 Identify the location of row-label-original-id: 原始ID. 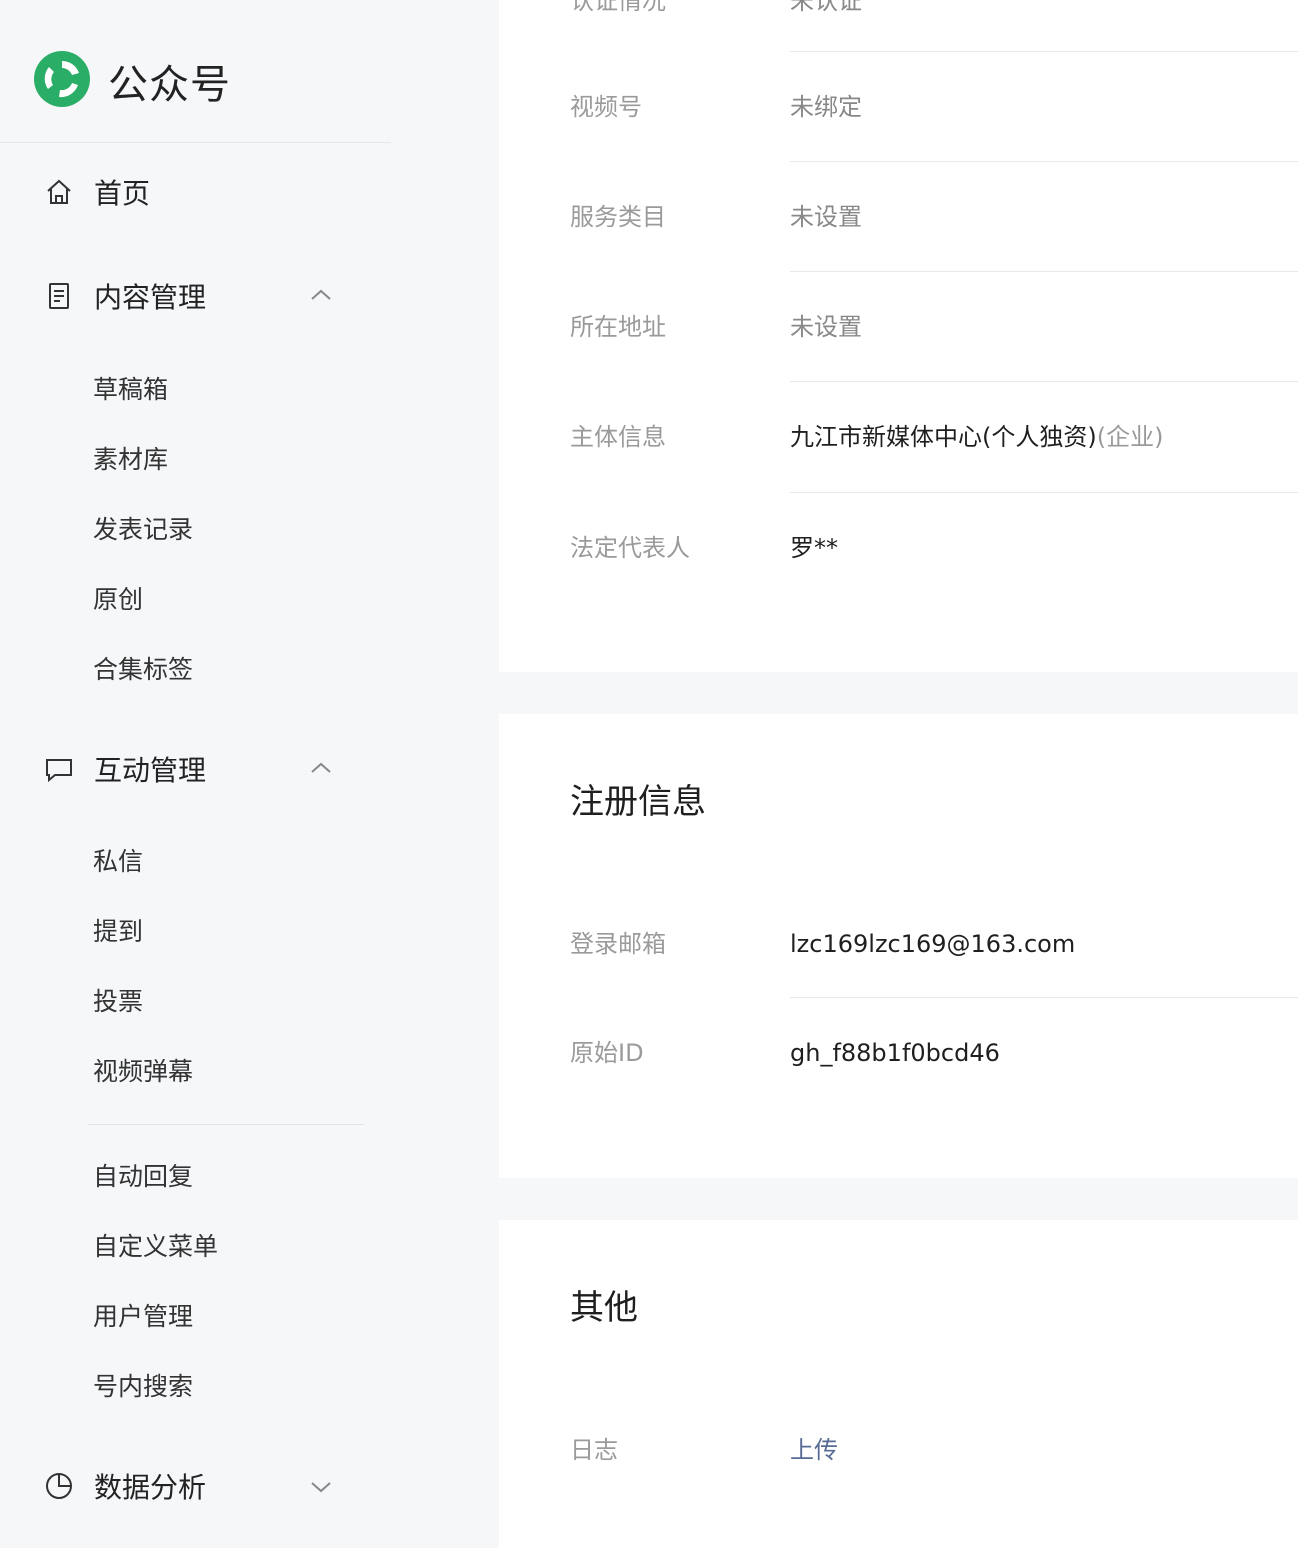
(607, 1053).